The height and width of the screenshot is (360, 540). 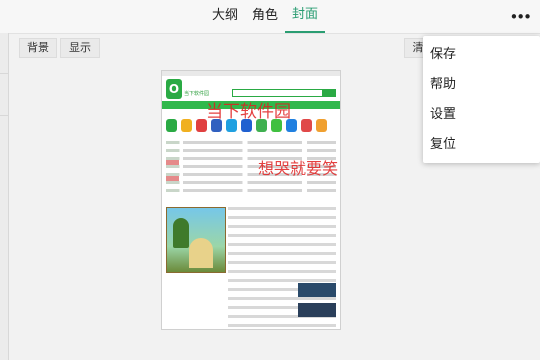 I want to click on menu-item-settings: 设置, so click(x=481, y=115).